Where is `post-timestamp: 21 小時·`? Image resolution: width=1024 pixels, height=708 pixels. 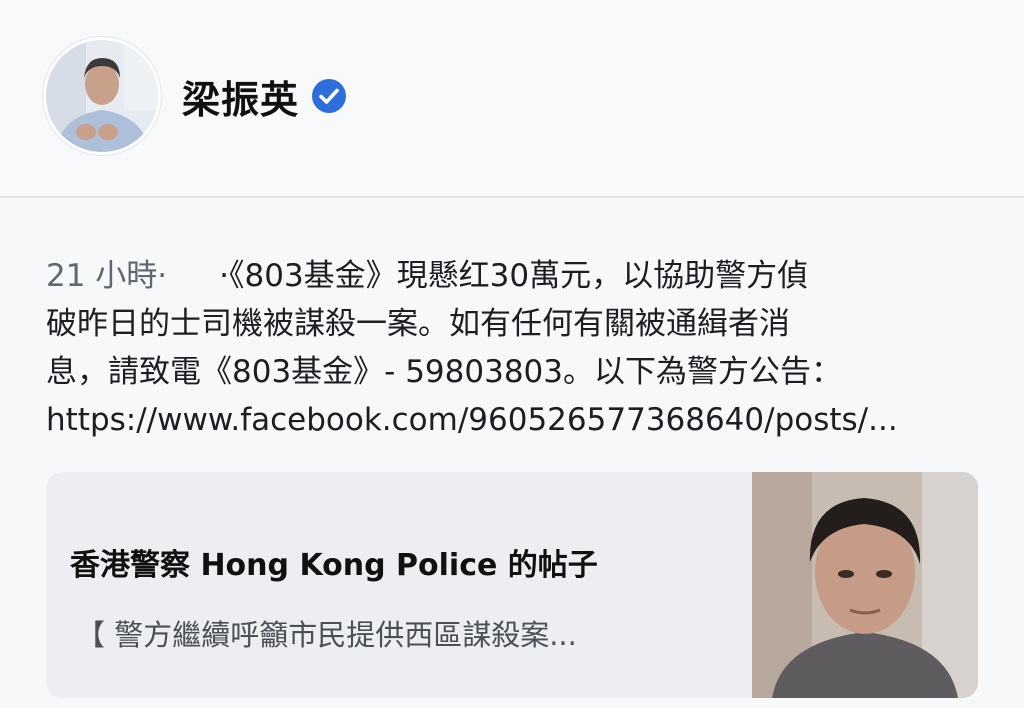 post-timestamp: 21 小時· is located at coordinates (106, 276).